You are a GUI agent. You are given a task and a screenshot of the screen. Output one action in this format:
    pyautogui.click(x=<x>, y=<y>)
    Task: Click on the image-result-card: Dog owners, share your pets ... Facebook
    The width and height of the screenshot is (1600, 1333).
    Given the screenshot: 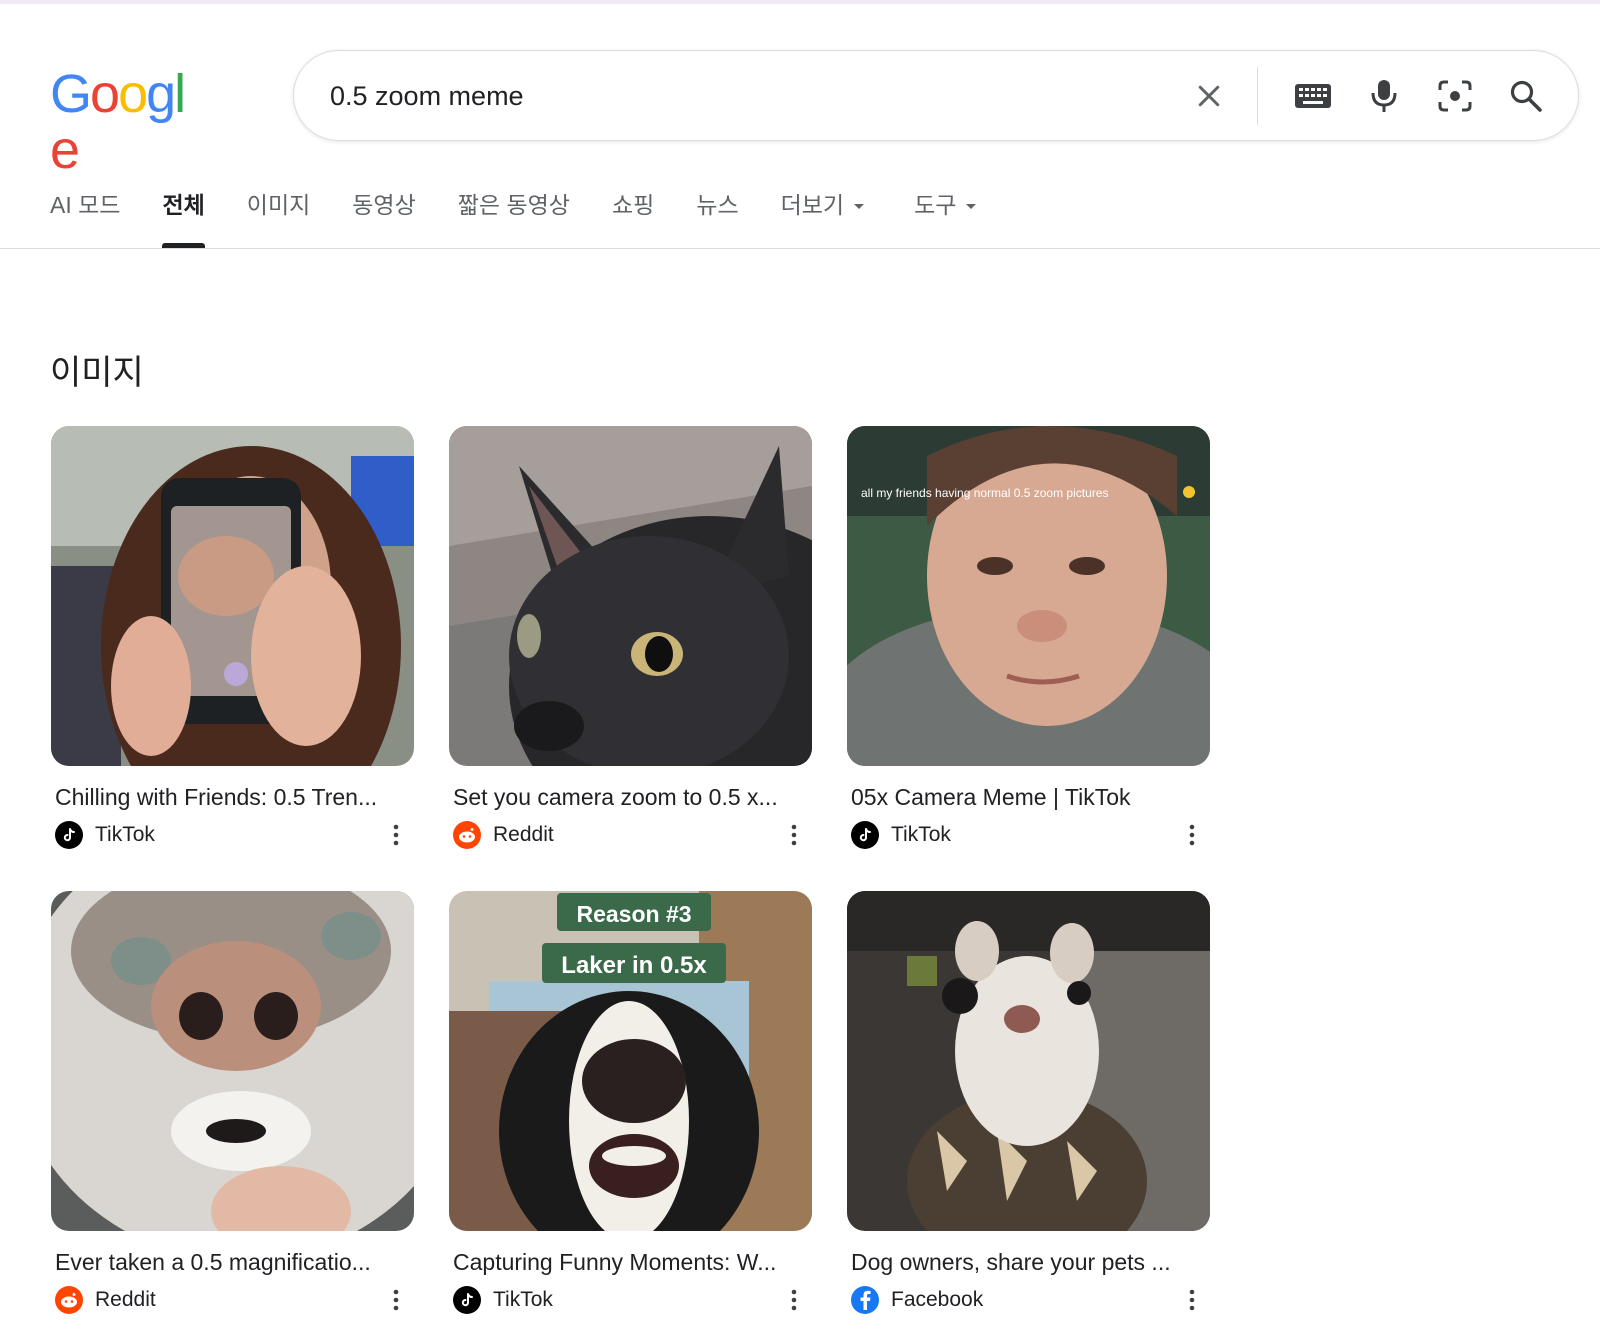 What is the action you would take?
    pyautogui.click(x=1028, y=1103)
    